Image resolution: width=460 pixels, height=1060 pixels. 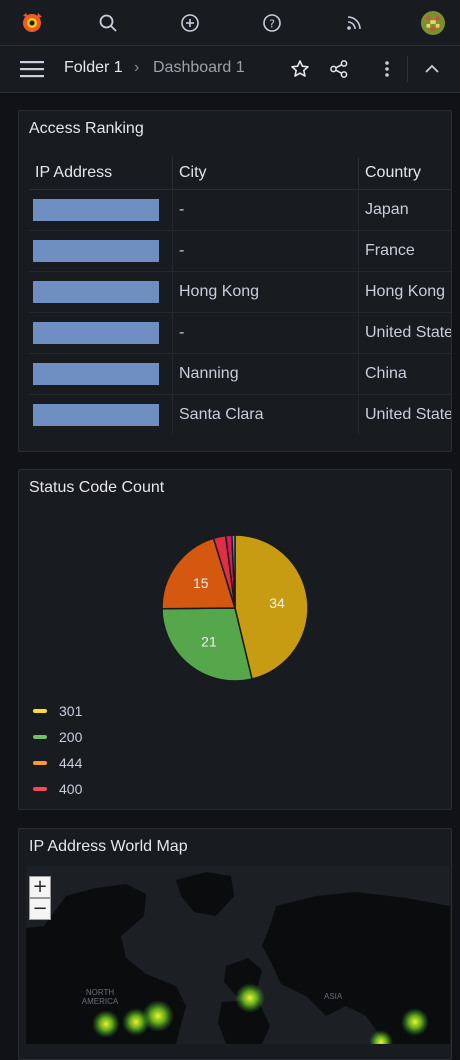 I want to click on city-cell: Hong Kong, so click(x=265, y=292).